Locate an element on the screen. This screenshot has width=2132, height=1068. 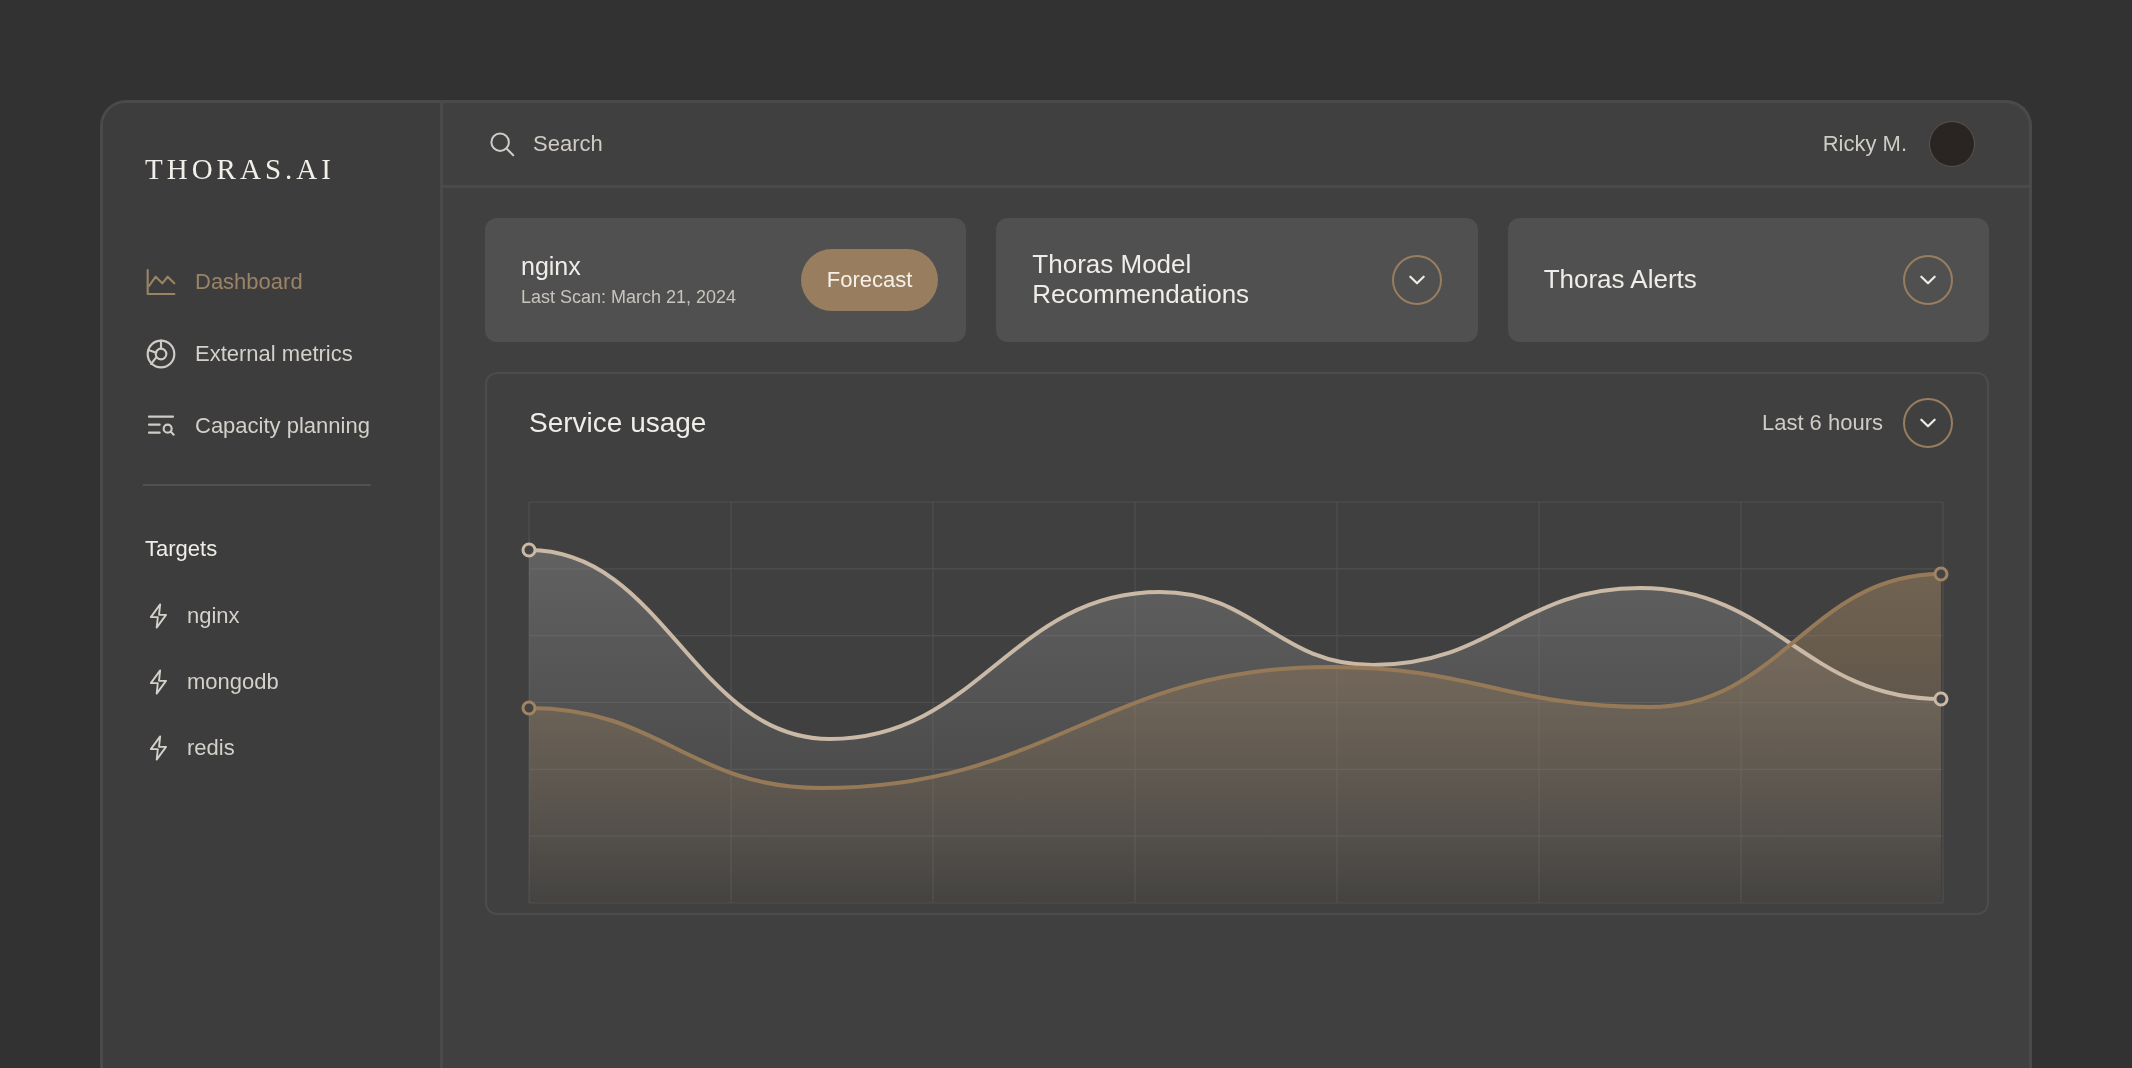
search-field: Search is located at coordinates (683, 144).